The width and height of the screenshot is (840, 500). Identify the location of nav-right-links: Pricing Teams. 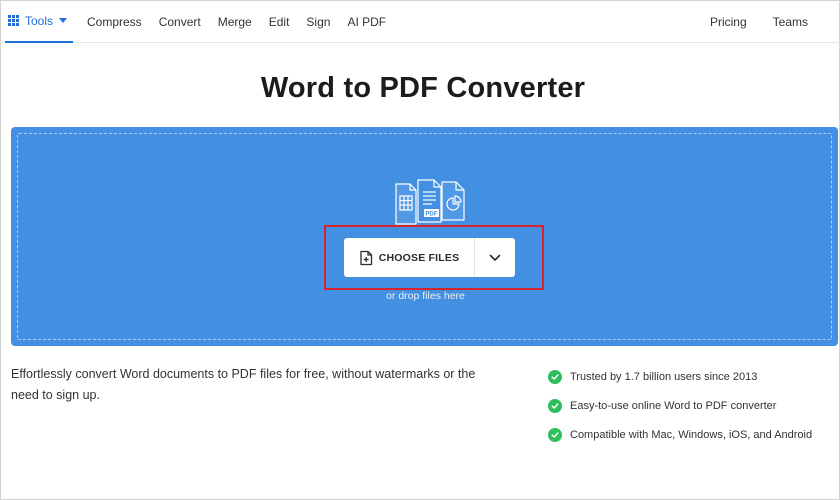
(746, 21).